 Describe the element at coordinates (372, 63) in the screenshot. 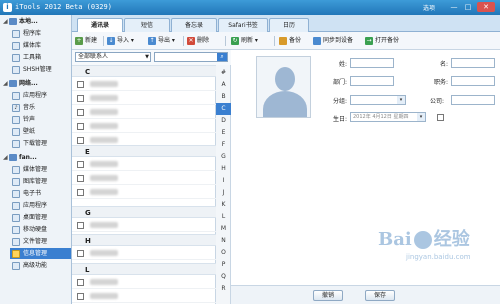

I see `surname-input` at that location.